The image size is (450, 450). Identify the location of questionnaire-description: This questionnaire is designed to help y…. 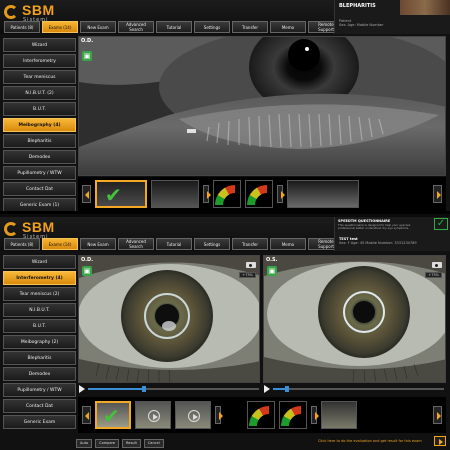
(374, 227).